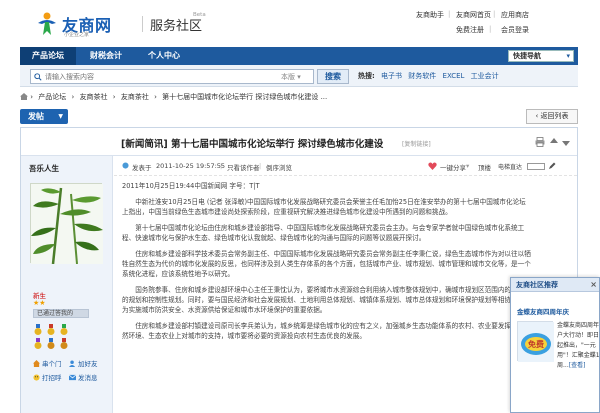  I want to click on hot-searches: 热搜: 电子书 财务软件 EXCEL 工业会计, so click(428, 76).